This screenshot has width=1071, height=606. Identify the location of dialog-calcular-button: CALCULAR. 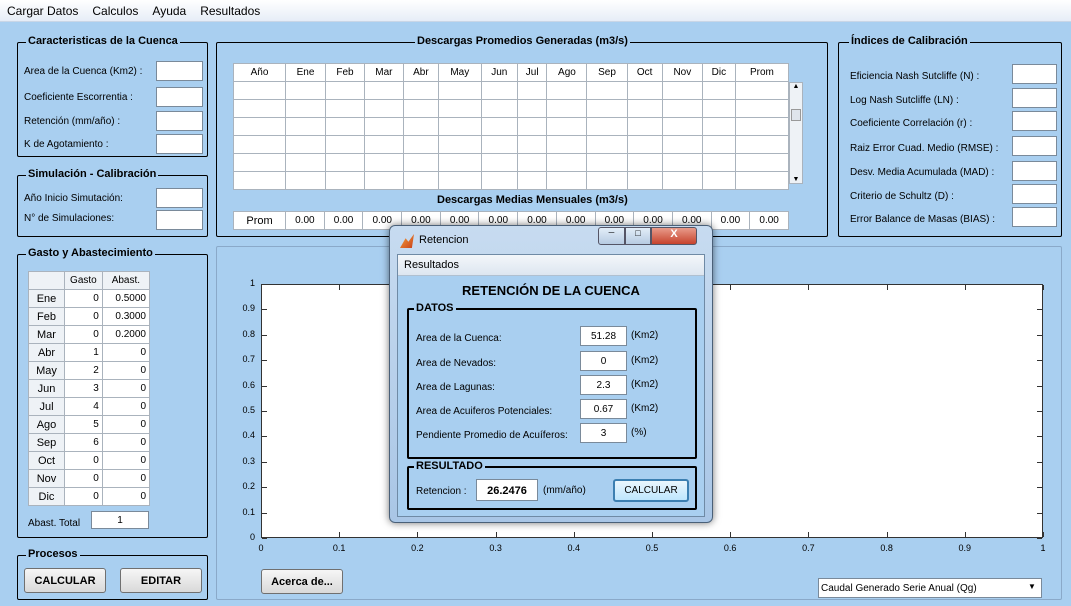
(651, 490).